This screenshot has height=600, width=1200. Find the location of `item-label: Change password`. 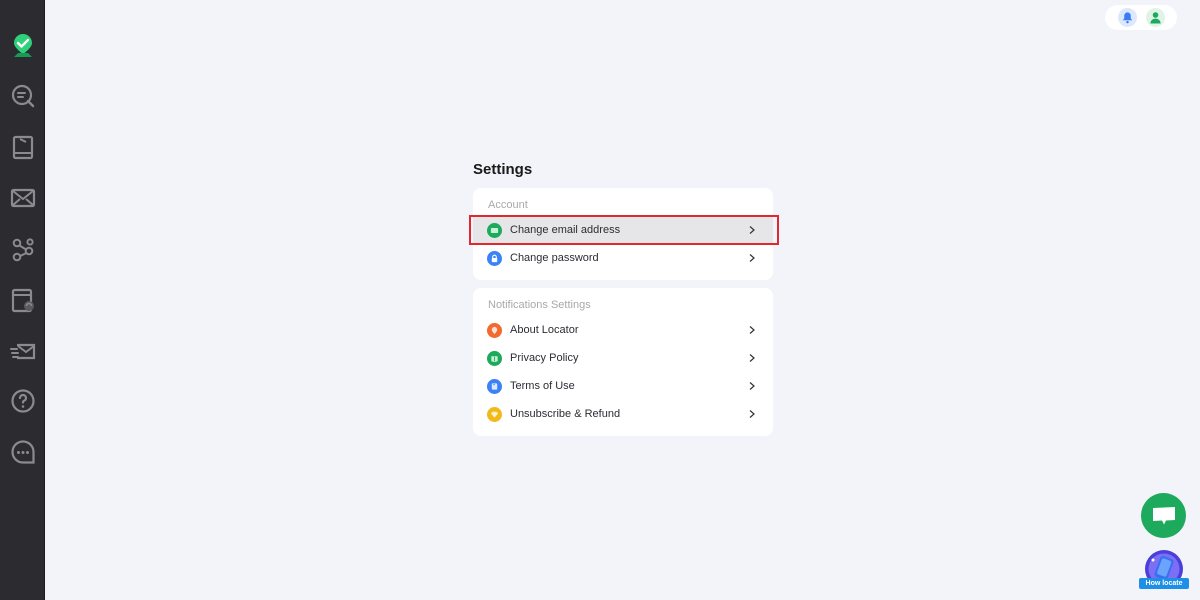

item-label: Change password is located at coordinates (554, 258).